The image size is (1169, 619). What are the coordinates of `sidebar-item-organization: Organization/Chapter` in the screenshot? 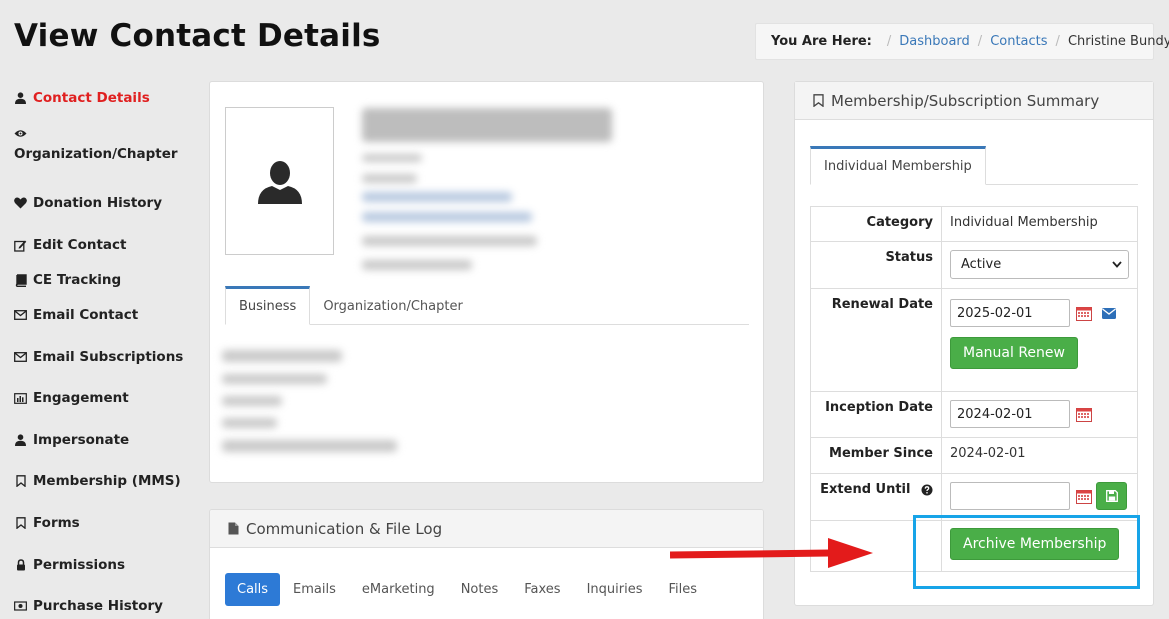 It's located at (96, 144).